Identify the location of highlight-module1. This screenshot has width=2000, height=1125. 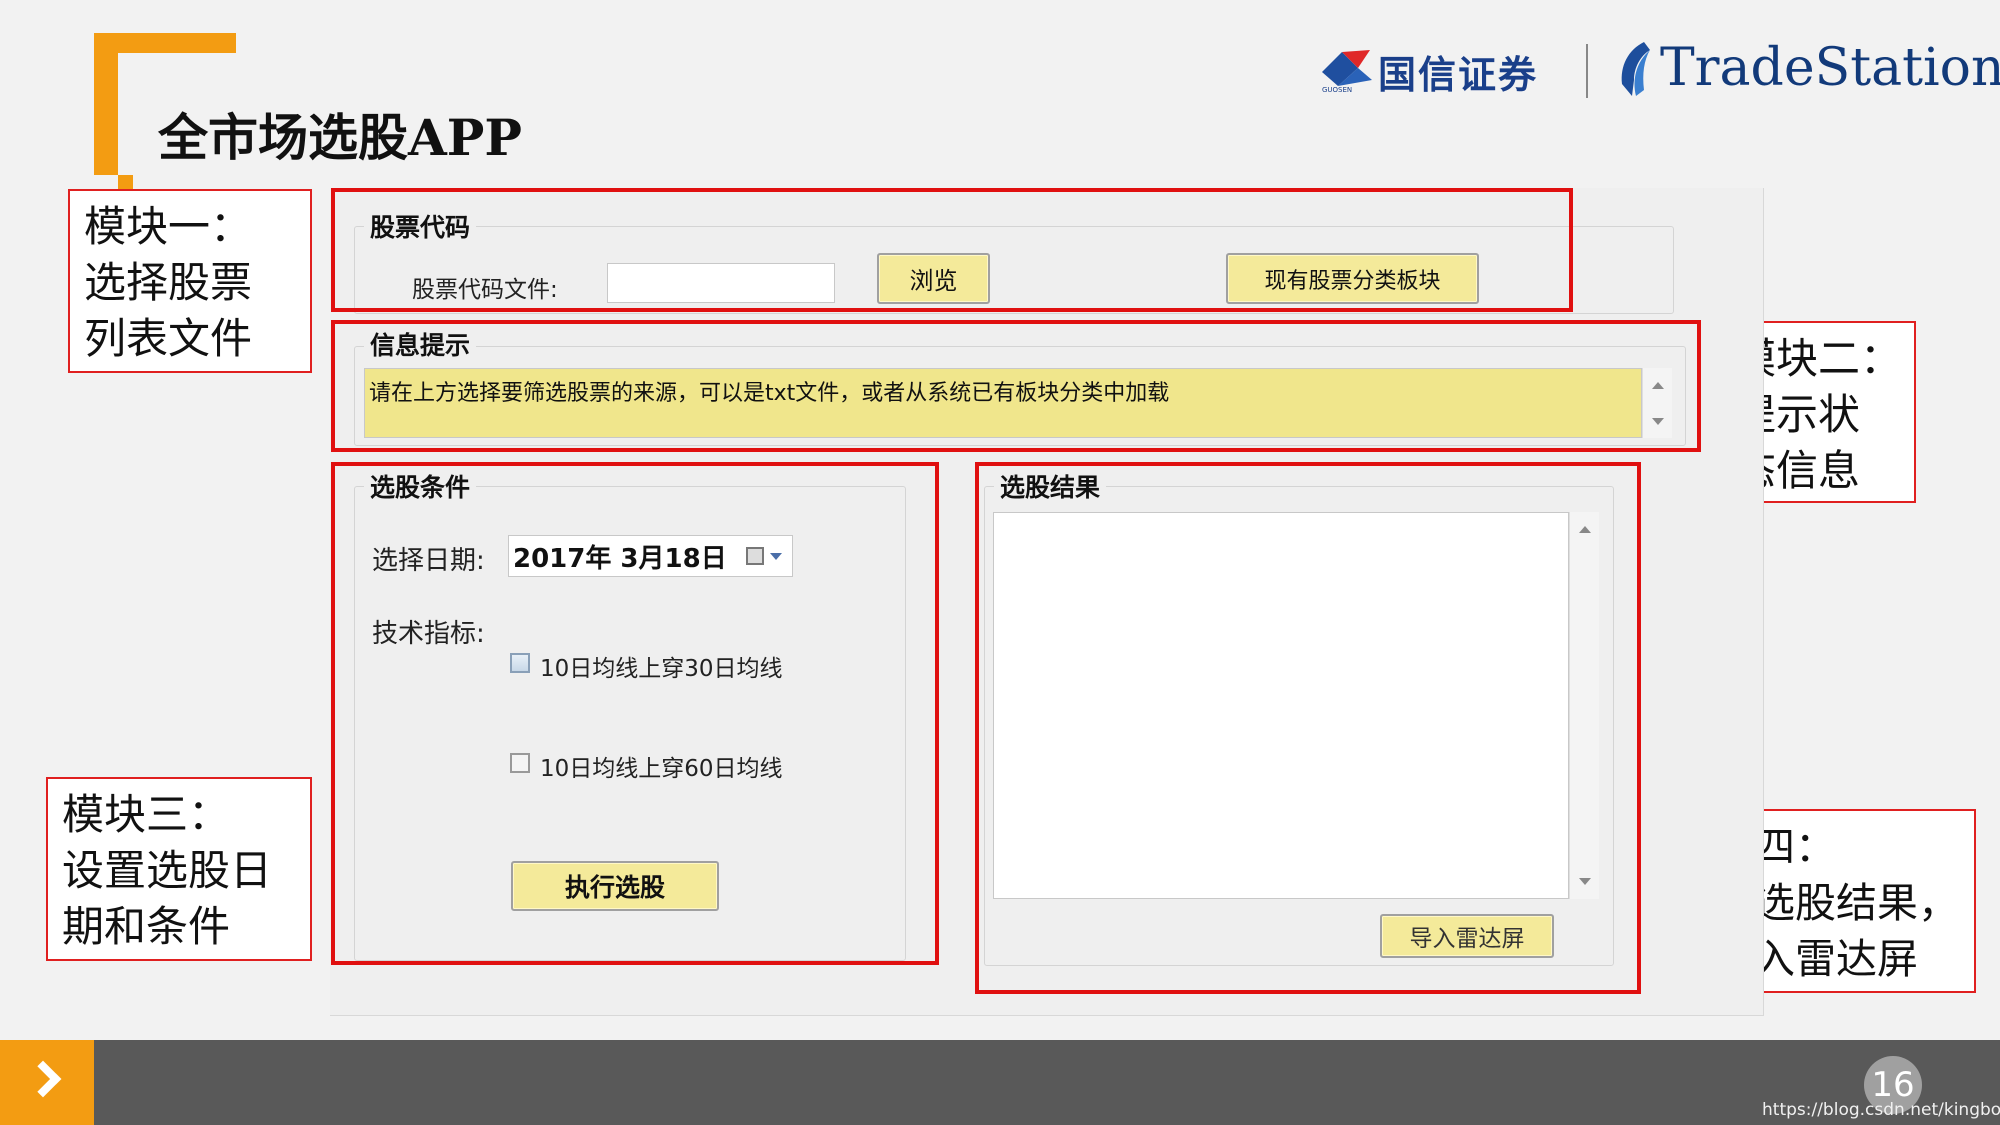
(952, 250).